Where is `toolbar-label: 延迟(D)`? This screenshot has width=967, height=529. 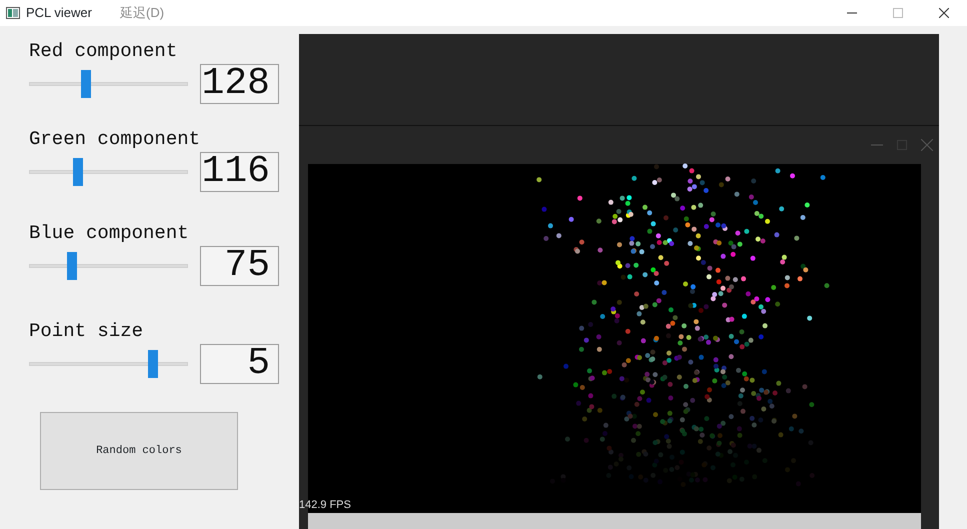
toolbar-label: 延迟(D) is located at coordinates (142, 13).